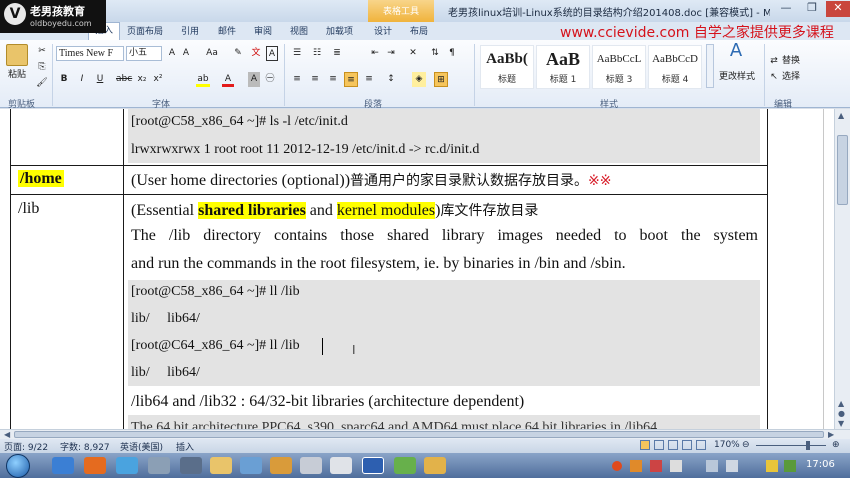 The height and width of the screenshot is (478, 850). I want to click on multilevel-list-icon: ≣, so click(337, 53).